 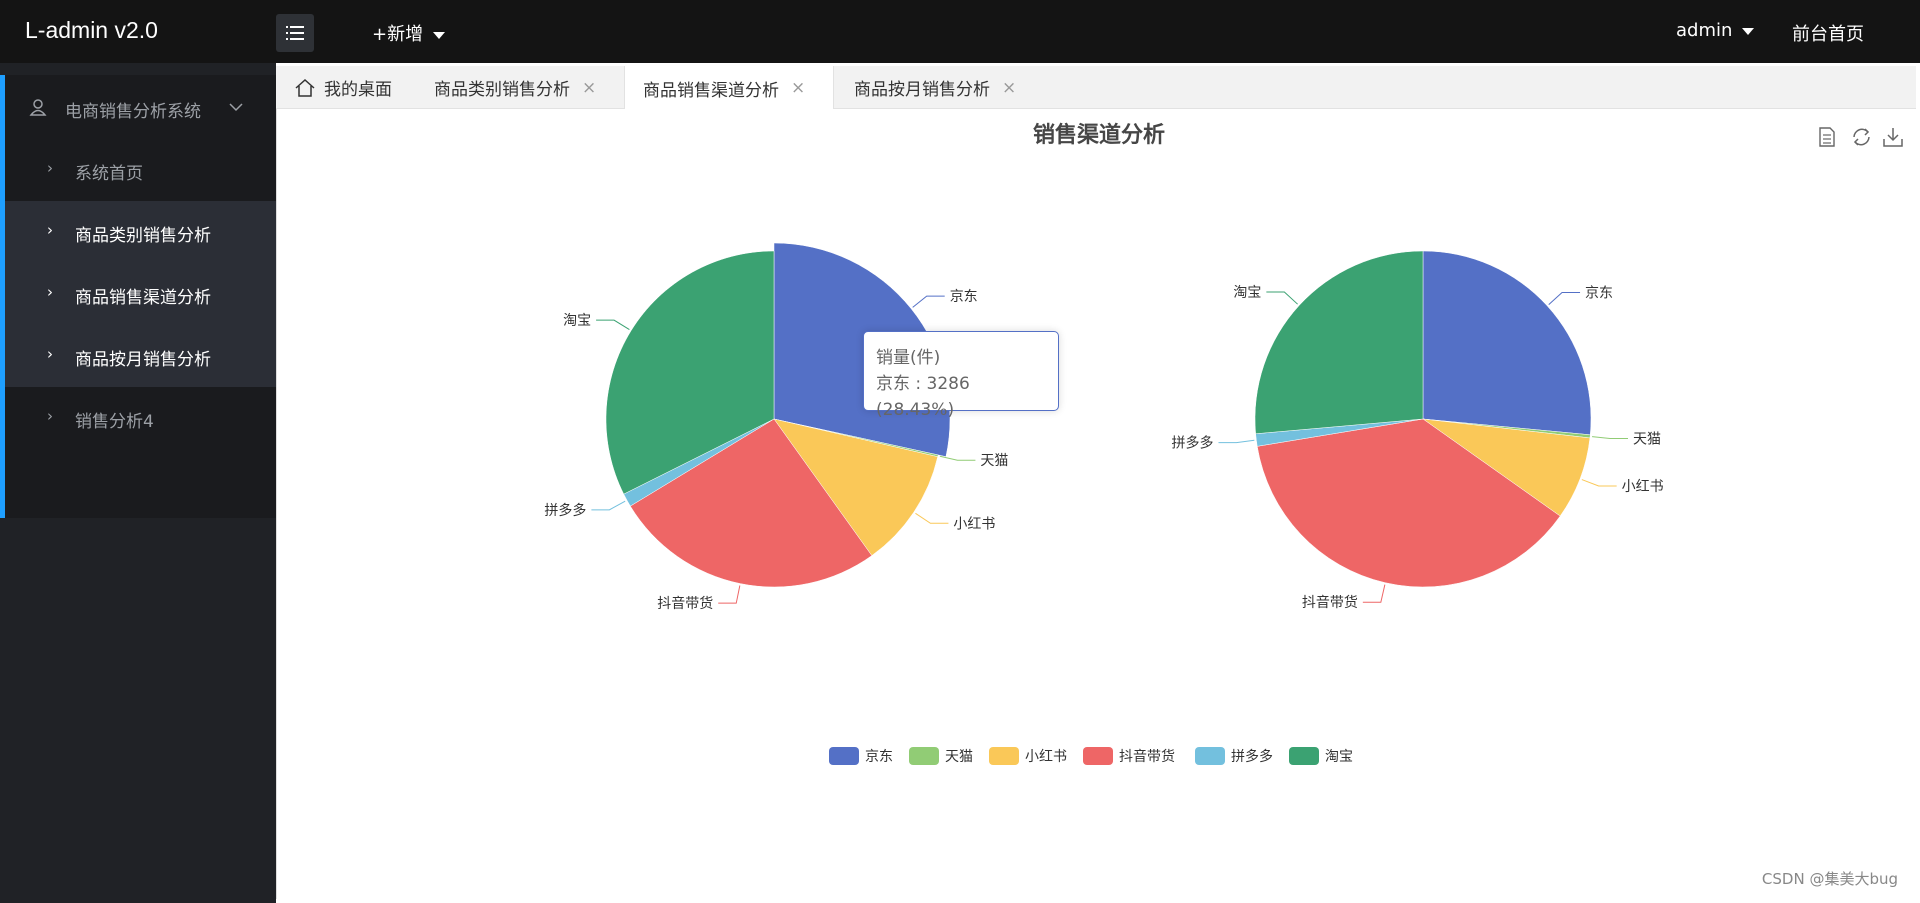 I want to click on tab-bar: 我的桌面 商品类别销售分析 × 商品销售渠道分析 × 商品按月销售分析 ×, so click(x=1096, y=88).